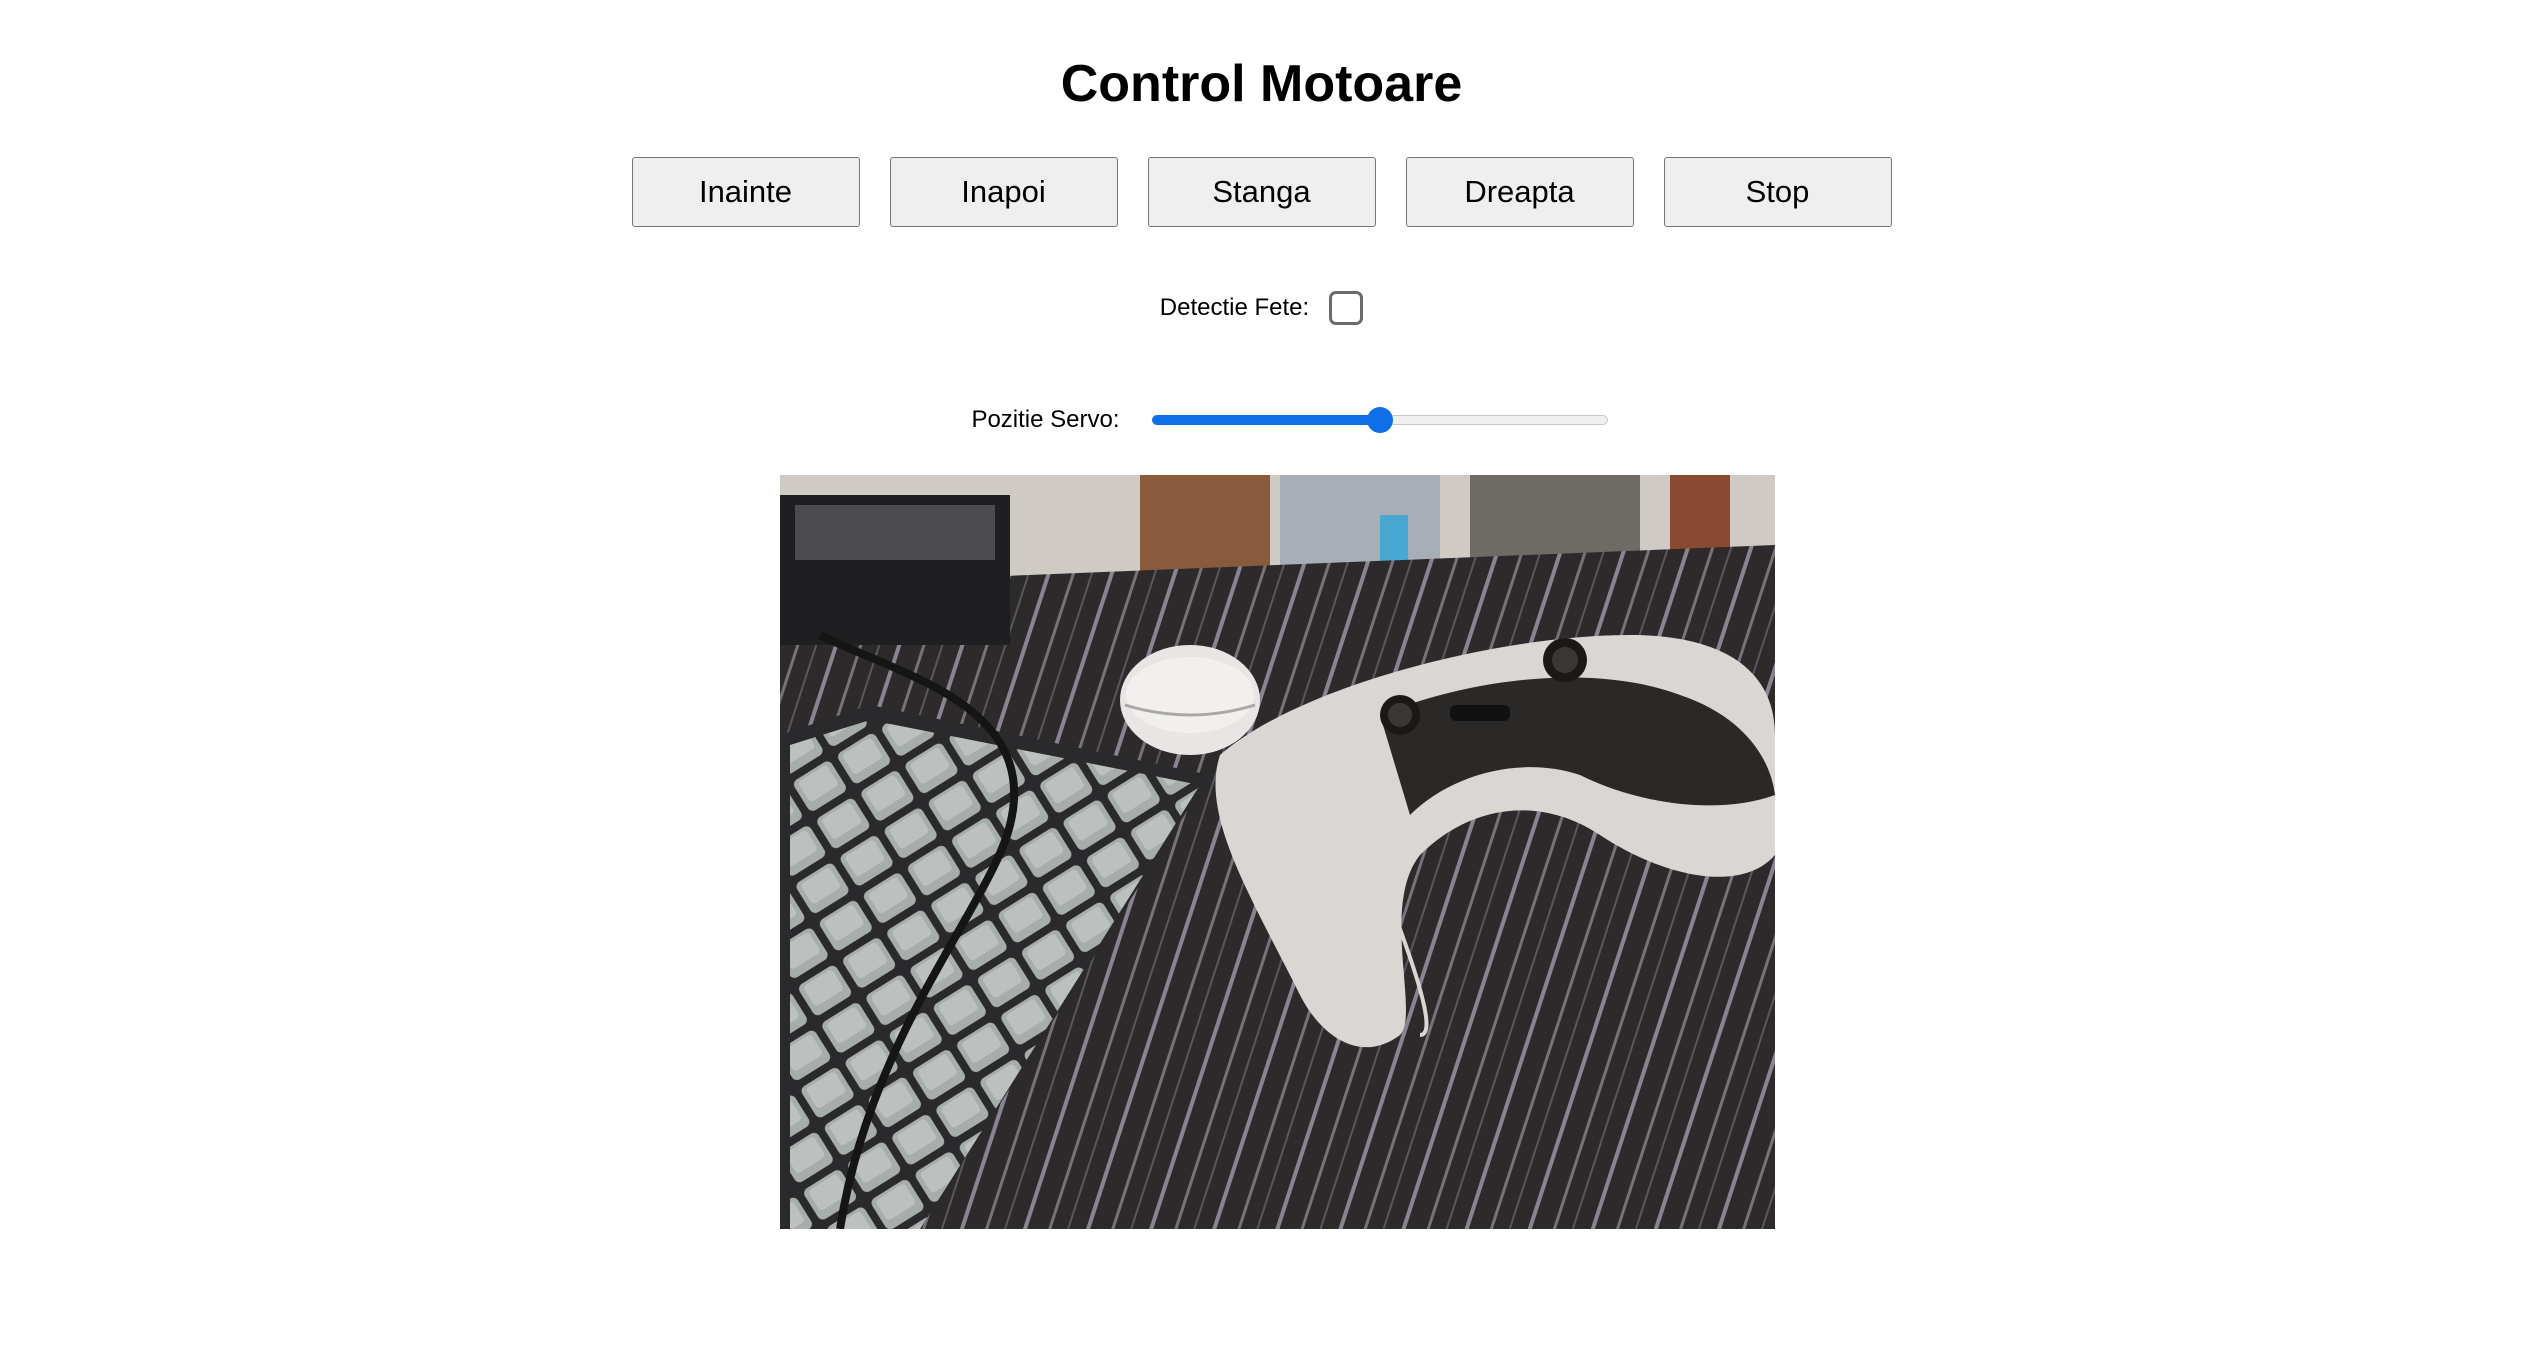 The width and height of the screenshot is (2523, 1363). What do you see at coordinates (1261, 84) in the screenshot?
I see `page-title: Control Motoare` at bounding box center [1261, 84].